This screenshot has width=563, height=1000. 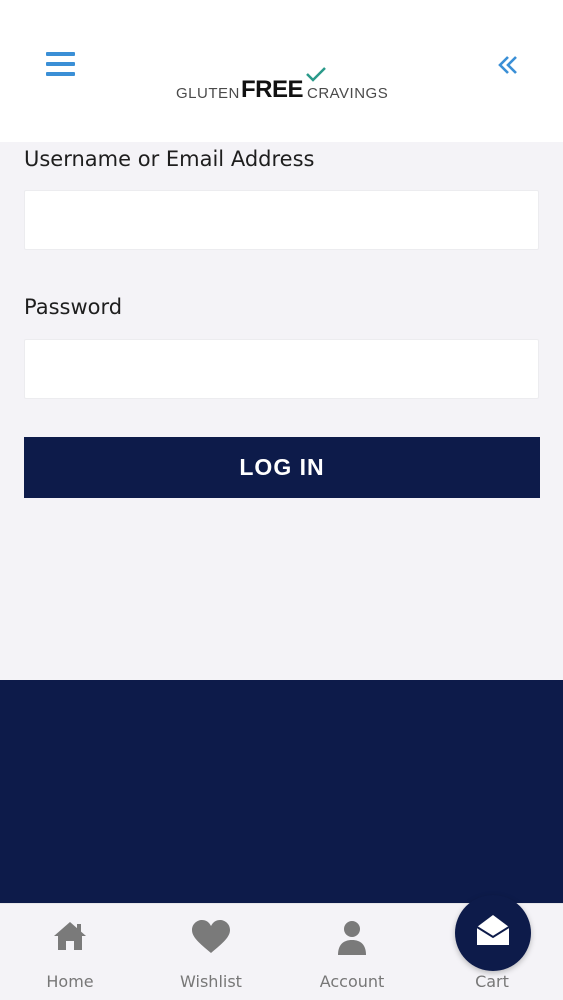 What do you see at coordinates (208, 93) in the screenshot?
I see `logo-word-gluten: GLUTEN` at bounding box center [208, 93].